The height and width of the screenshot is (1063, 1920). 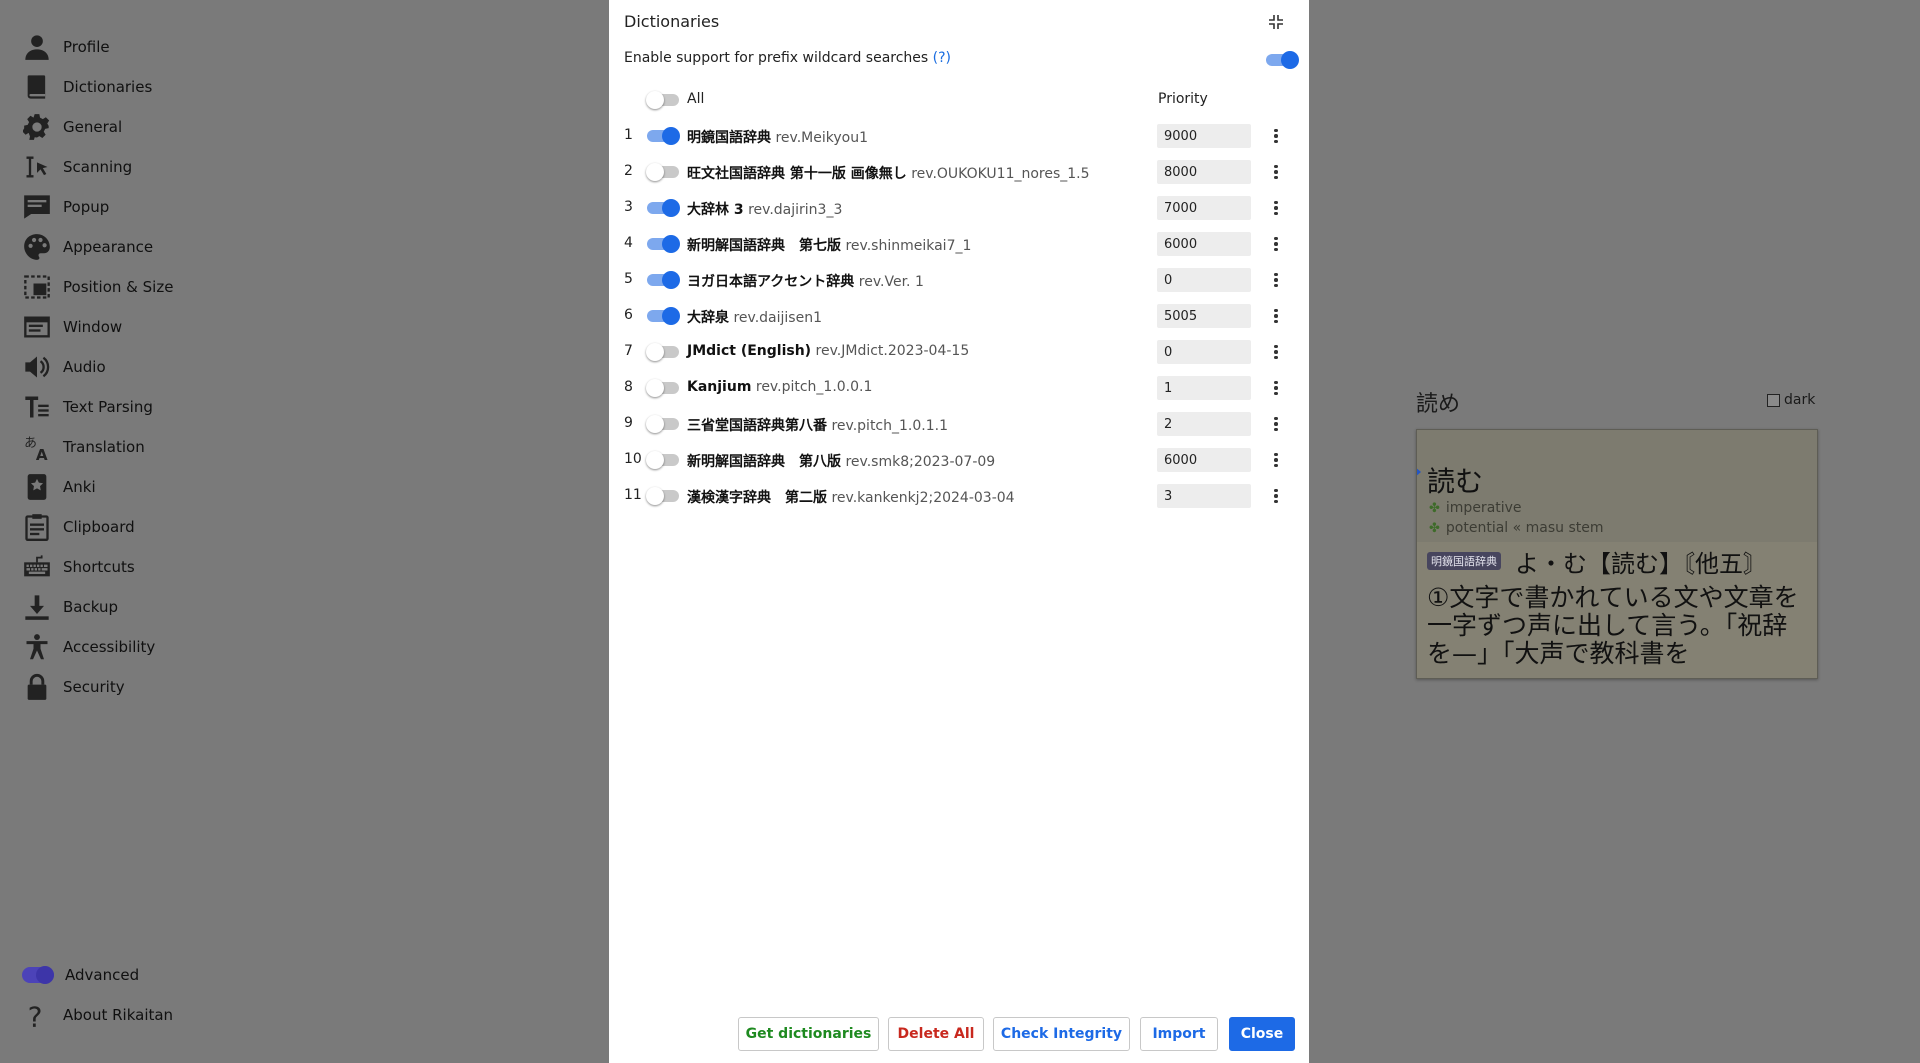 What do you see at coordinates (80, 975) in the screenshot?
I see `advanced-toggle-row: Advanced` at bounding box center [80, 975].